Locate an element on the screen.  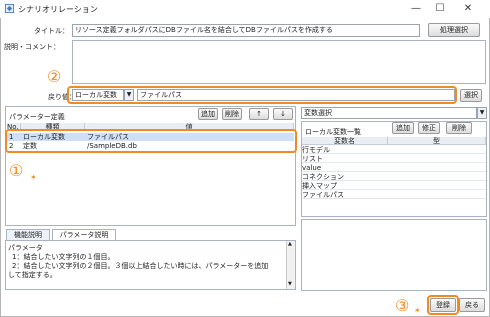
callout-3: ③ is located at coordinates (402, 305).